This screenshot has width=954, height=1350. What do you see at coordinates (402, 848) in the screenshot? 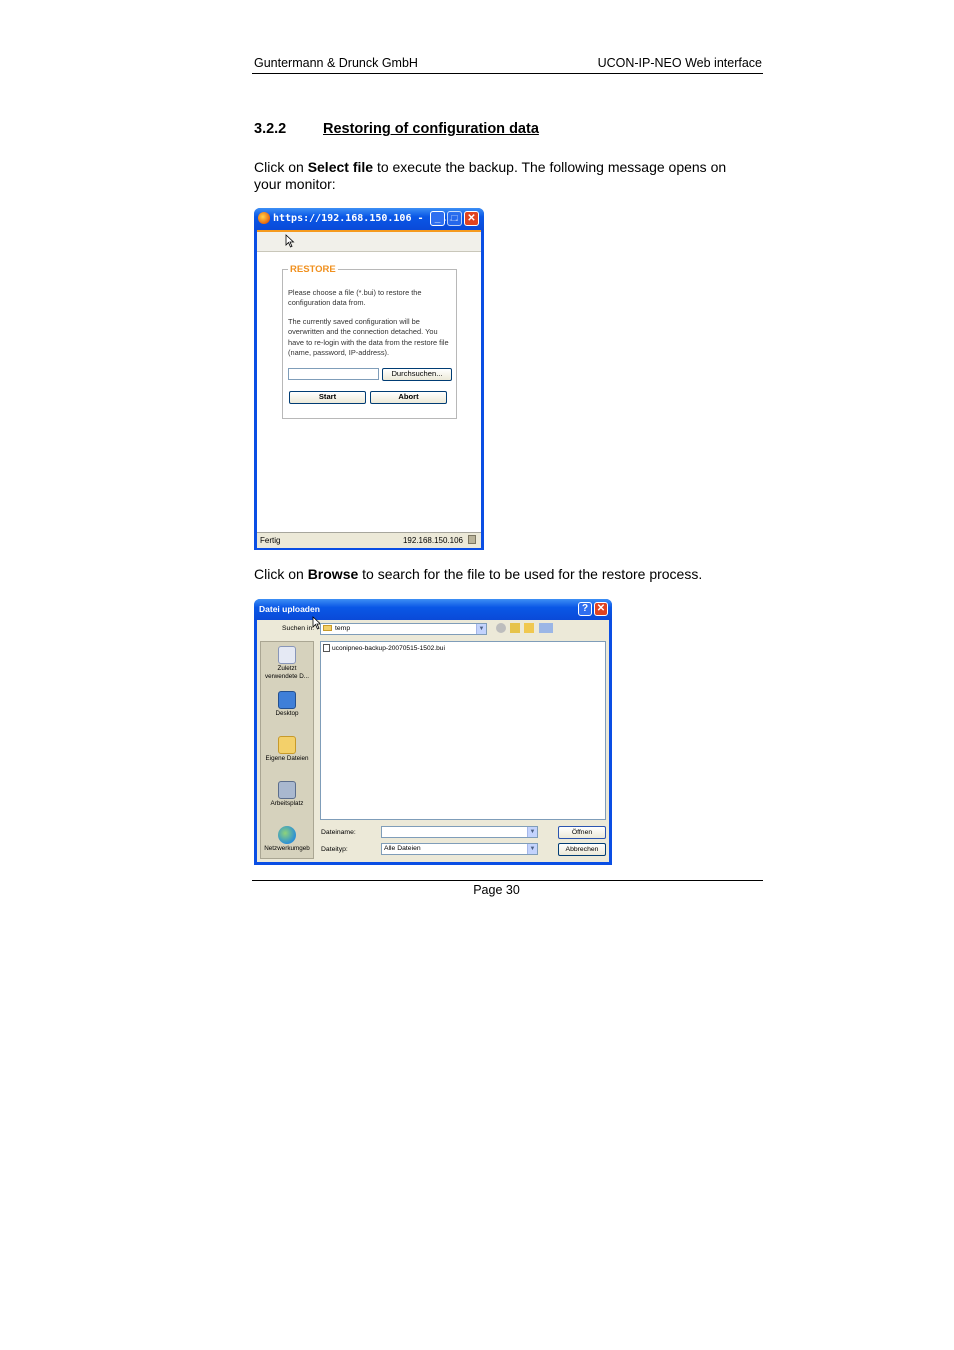
I see `filetype-value: Alle Dateien` at bounding box center [402, 848].